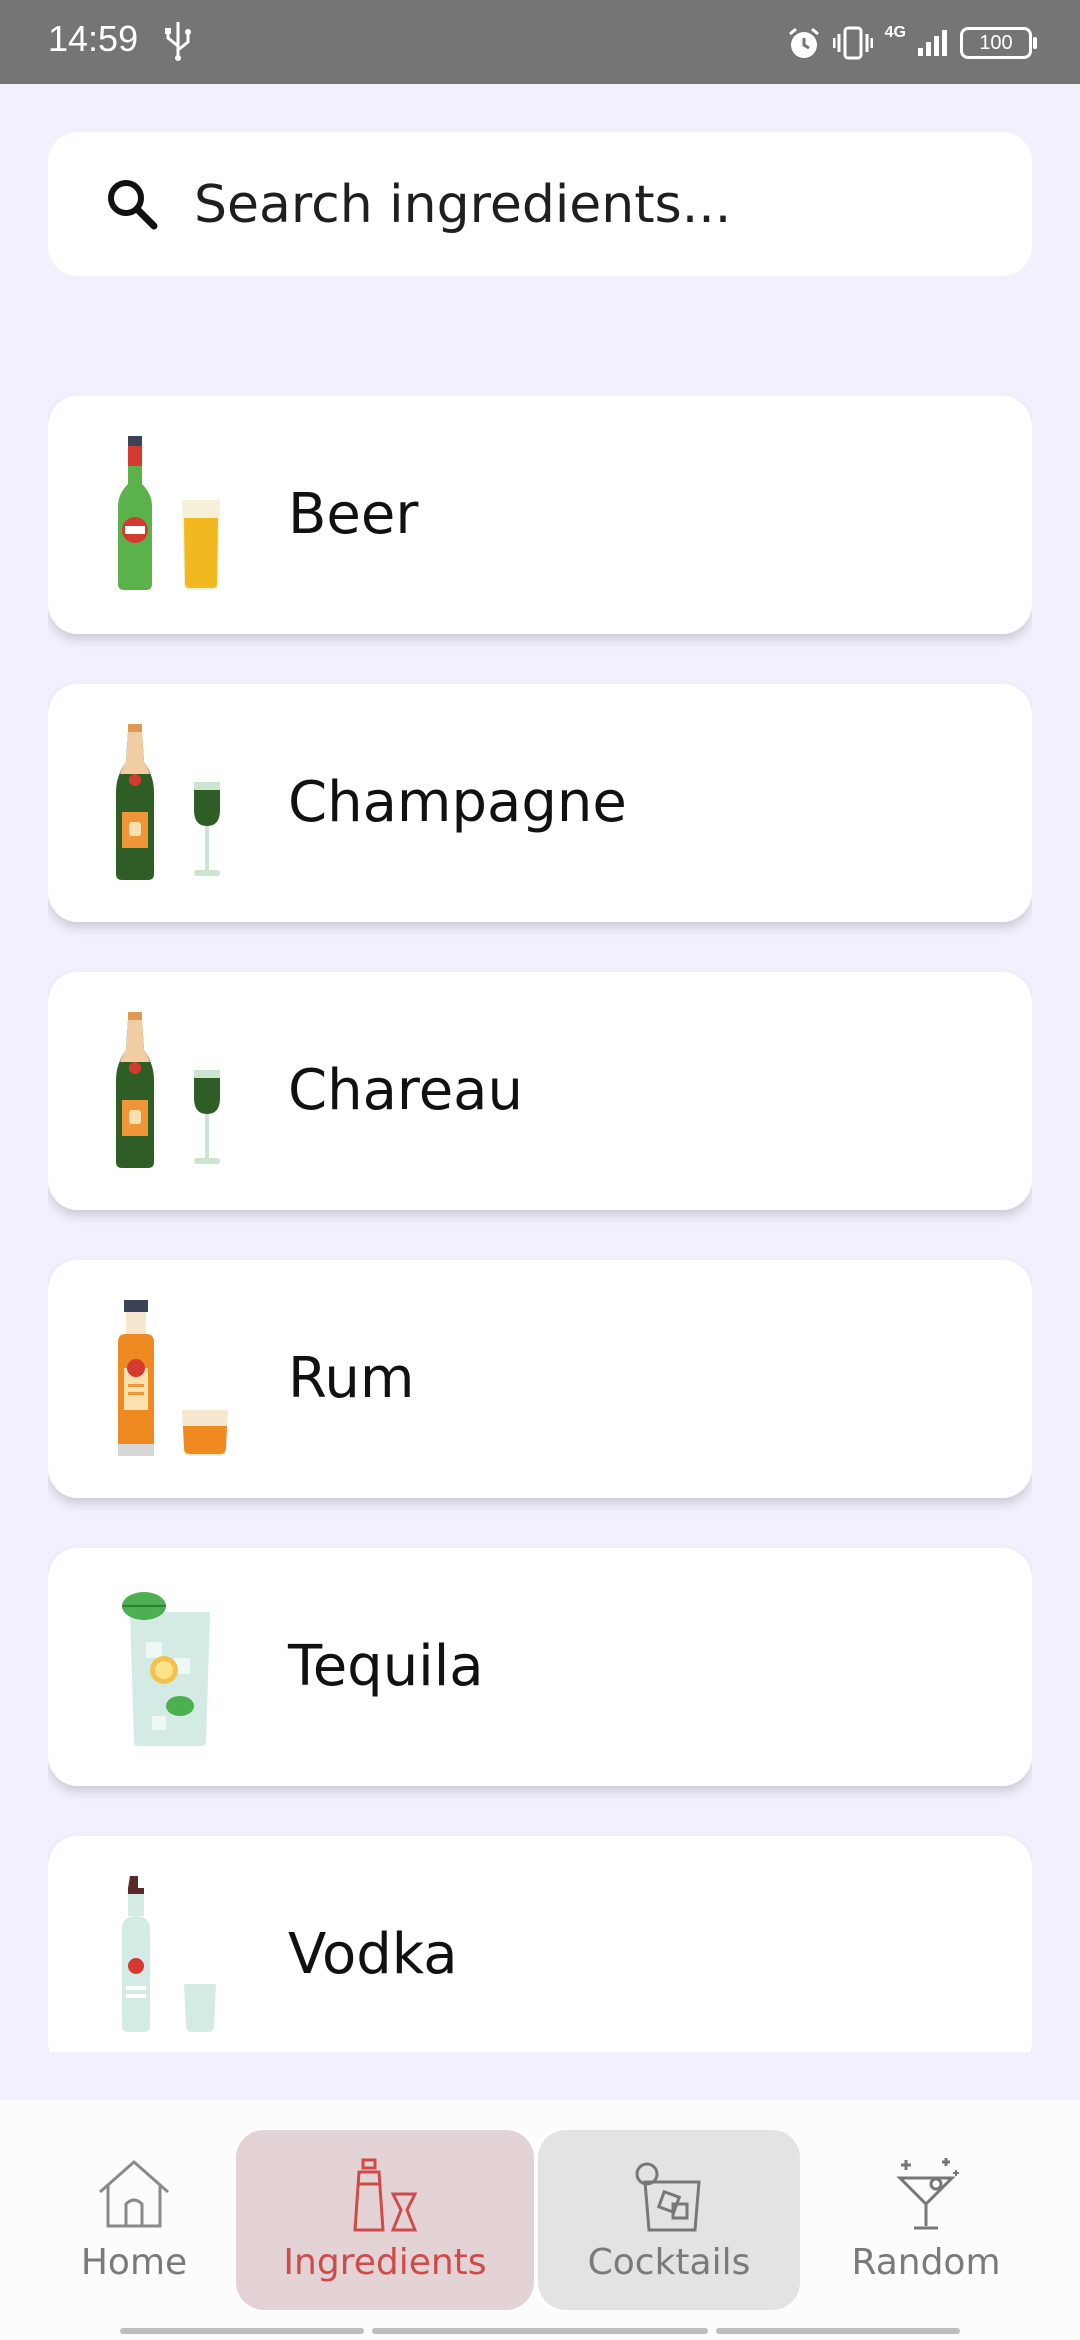 The width and height of the screenshot is (1080, 2340). What do you see at coordinates (540, 1379) in the screenshot?
I see `list-item-rum: Rum` at bounding box center [540, 1379].